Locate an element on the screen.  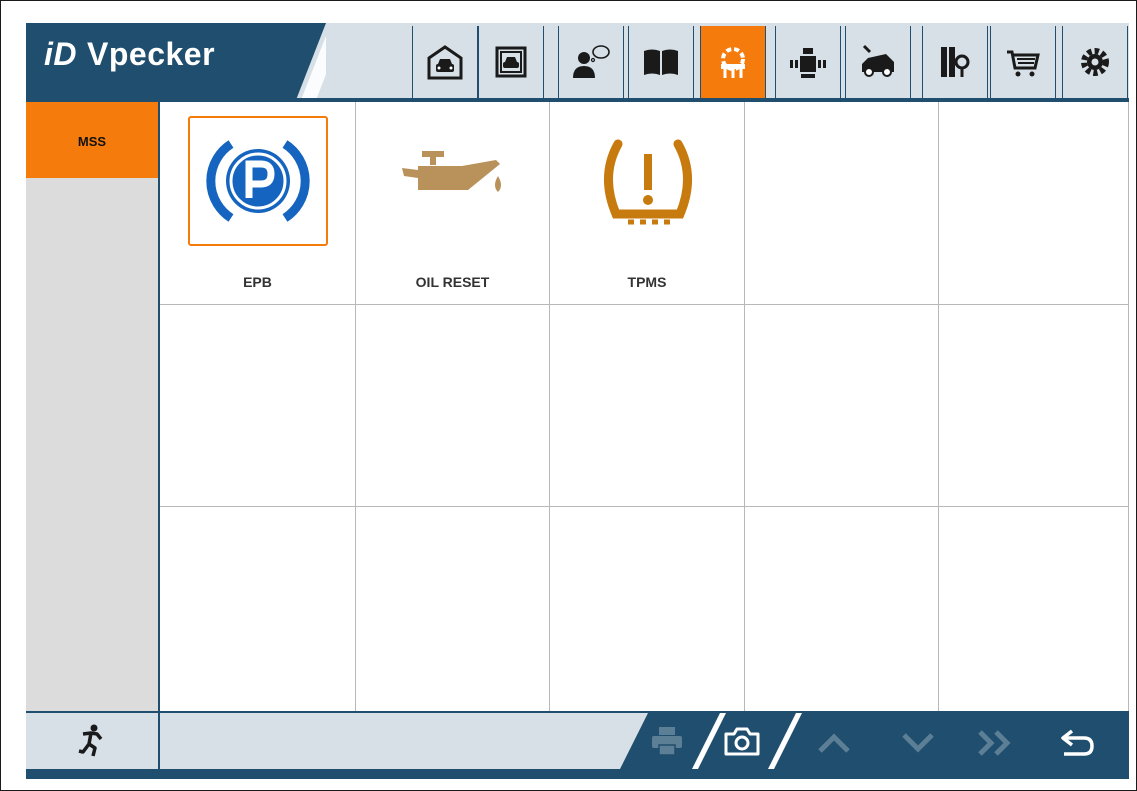
oil-can-icon is located at coordinates (451, 171).